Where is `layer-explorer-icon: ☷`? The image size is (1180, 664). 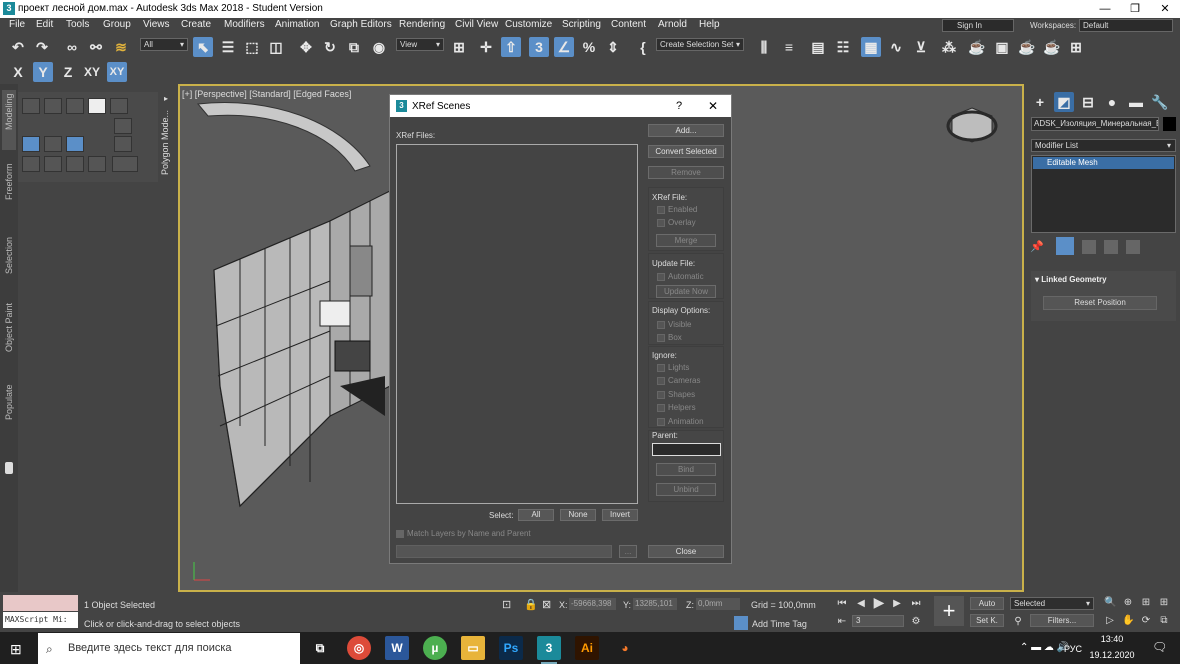
layer-explorer-icon: ☷ is located at coordinates (843, 47).